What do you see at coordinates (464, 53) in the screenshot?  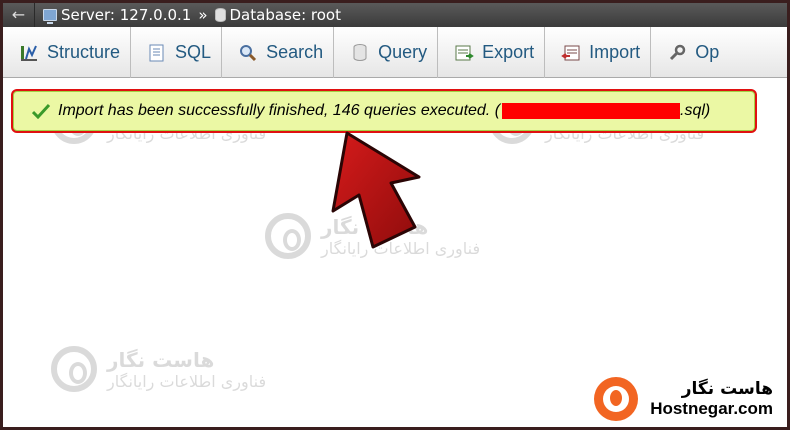 I see `export-icon` at bounding box center [464, 53].